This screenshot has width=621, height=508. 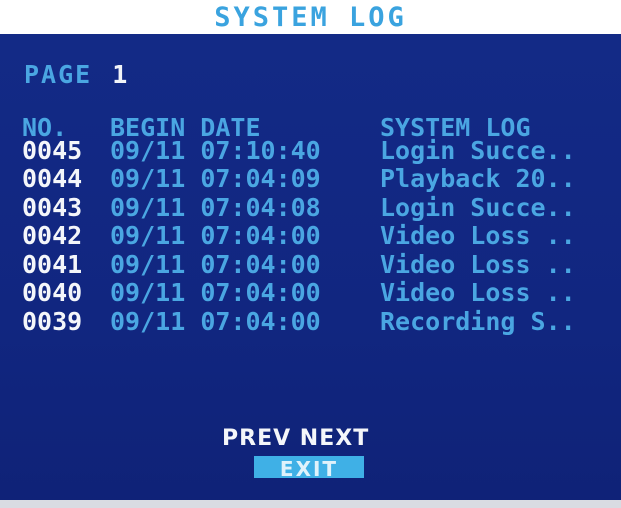 What do you see at coordinates (295, 438) in the screenshot?
I see `pagination-nav: PREV NEXT` at bounding box center [295, 438].